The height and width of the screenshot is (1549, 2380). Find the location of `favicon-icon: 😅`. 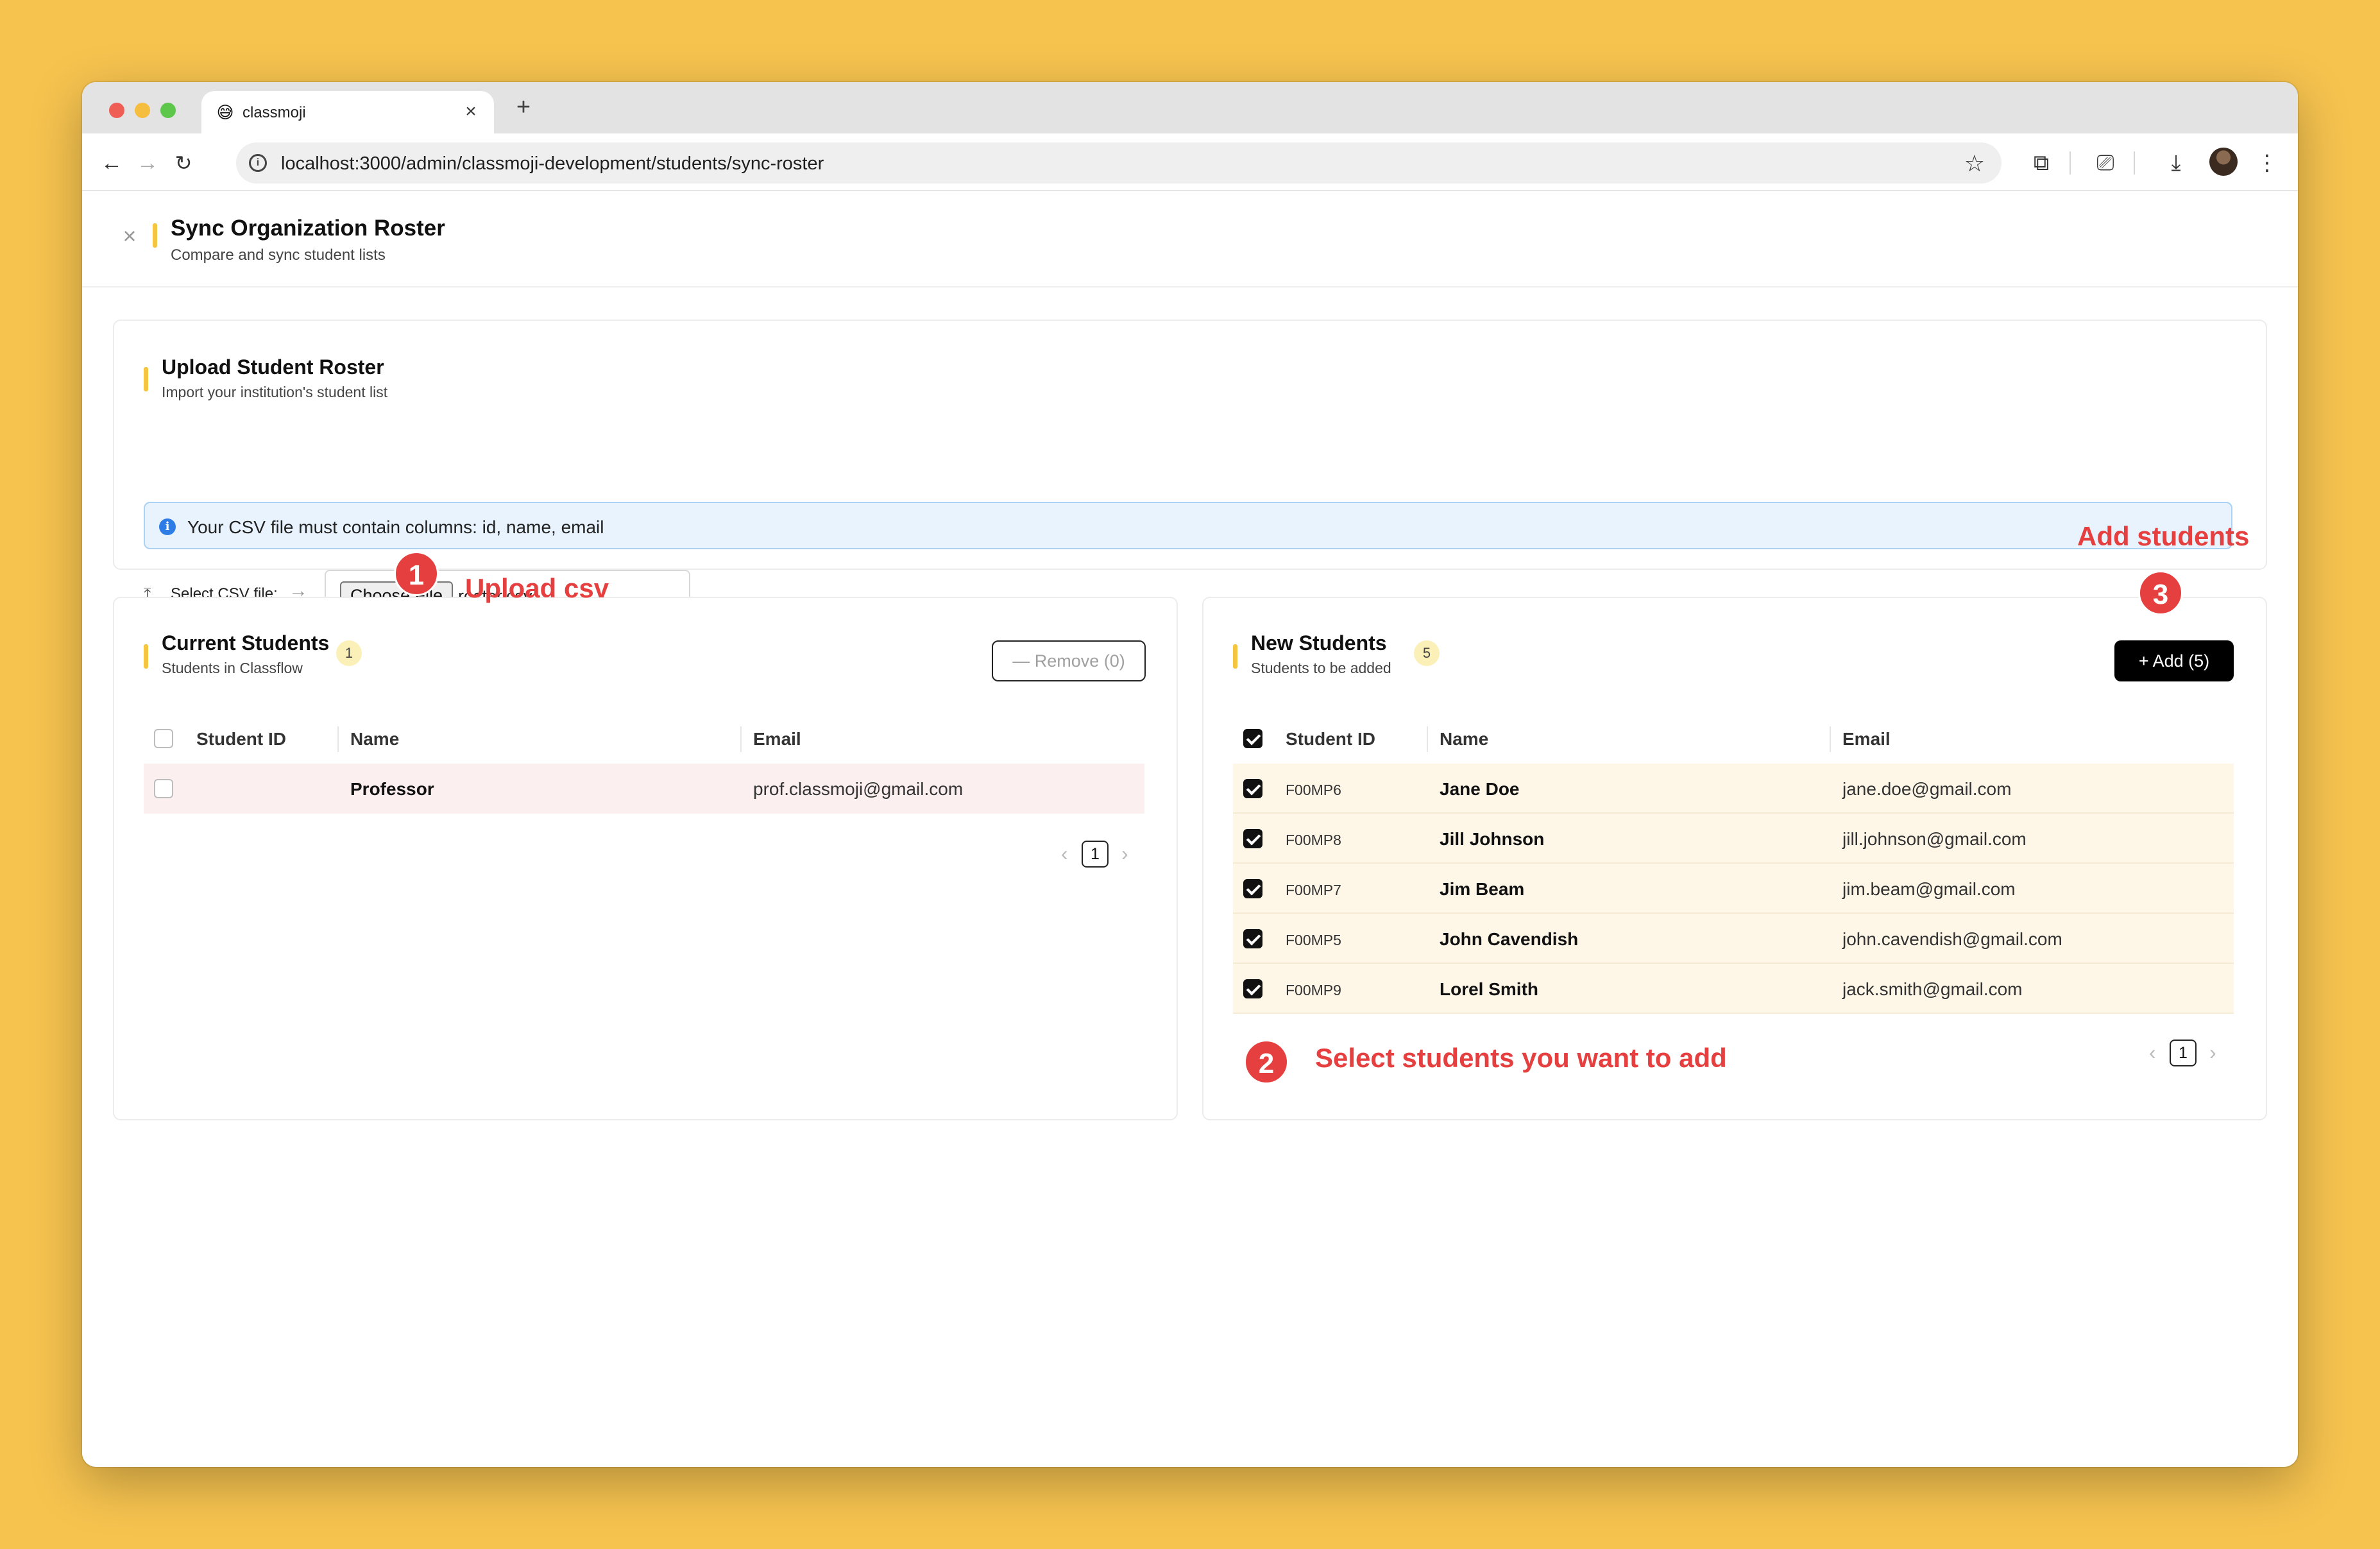

favicon-icon: 😅 is located at coordinates (225, 113).